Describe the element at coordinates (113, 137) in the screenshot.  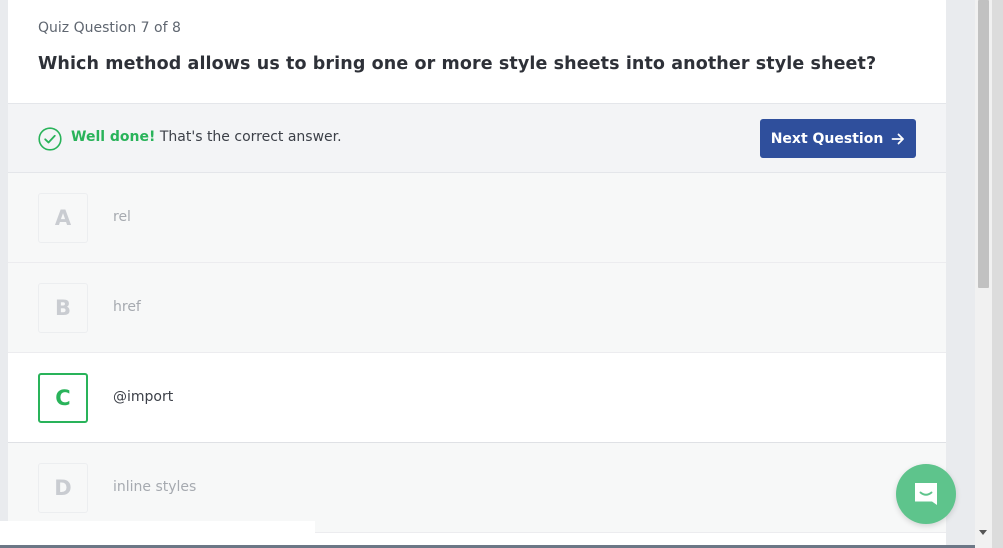
I see `feedback-strong: Well done!` at that location.